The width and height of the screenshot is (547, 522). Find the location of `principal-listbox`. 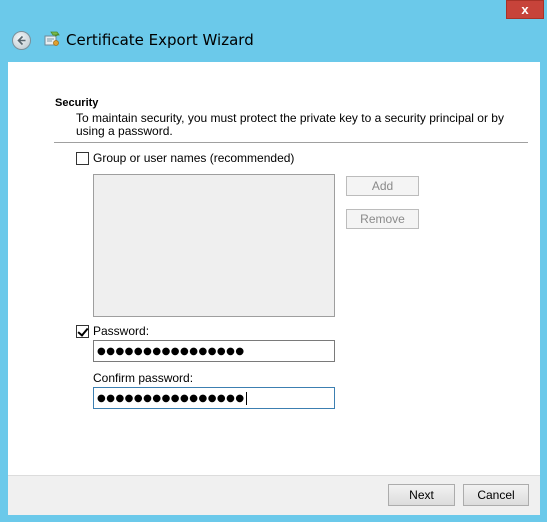

principal-listbox is located at coordinates (214, 245).